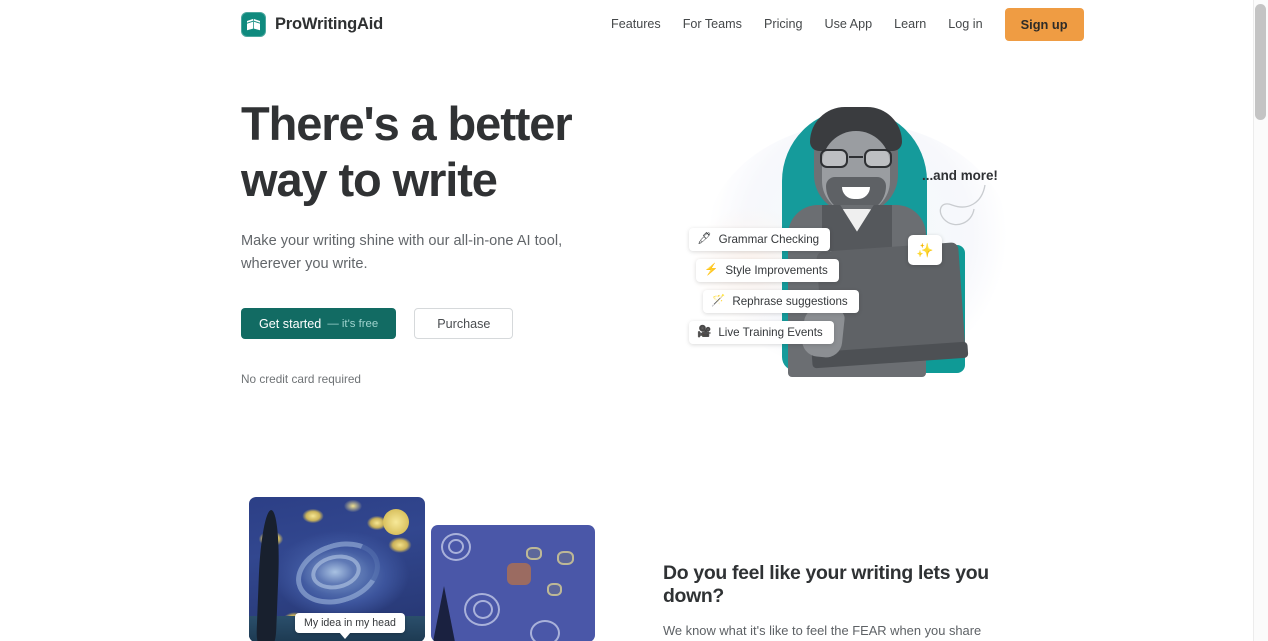  What do you see at coordinates (350, 626) in the screenshot?
I see `idea-caption-bubble: My idea in my head` at bounding box center [350, 626].